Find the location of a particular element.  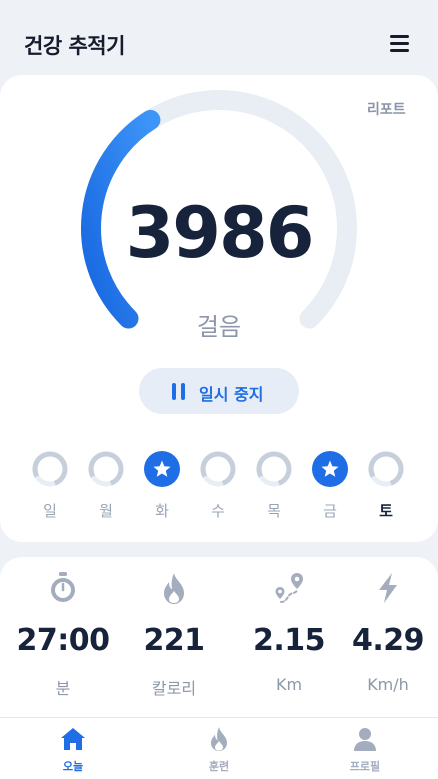

report-link: 리포트 is located at coordinates (386, 109).